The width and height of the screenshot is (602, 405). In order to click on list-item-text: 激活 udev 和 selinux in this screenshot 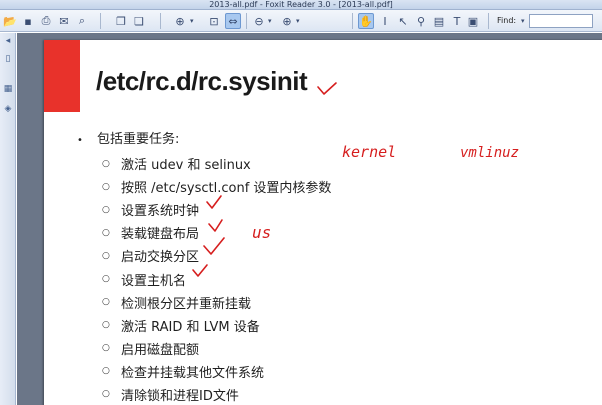, I will do `click(186, 166)`.